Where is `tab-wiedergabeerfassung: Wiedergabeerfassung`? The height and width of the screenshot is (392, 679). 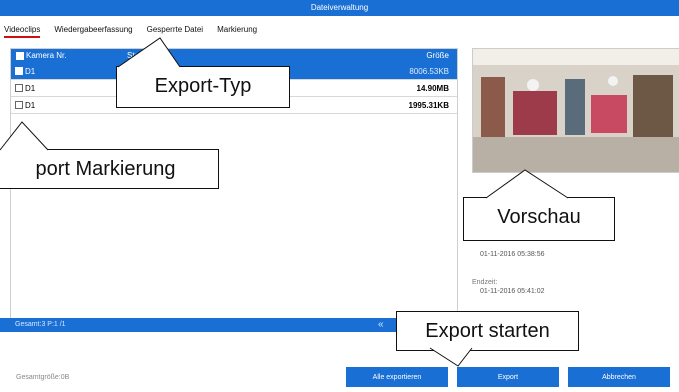 tab-wiedergabeerfassung: Wiedergabeerfassung is located at coordinates (93, 30).